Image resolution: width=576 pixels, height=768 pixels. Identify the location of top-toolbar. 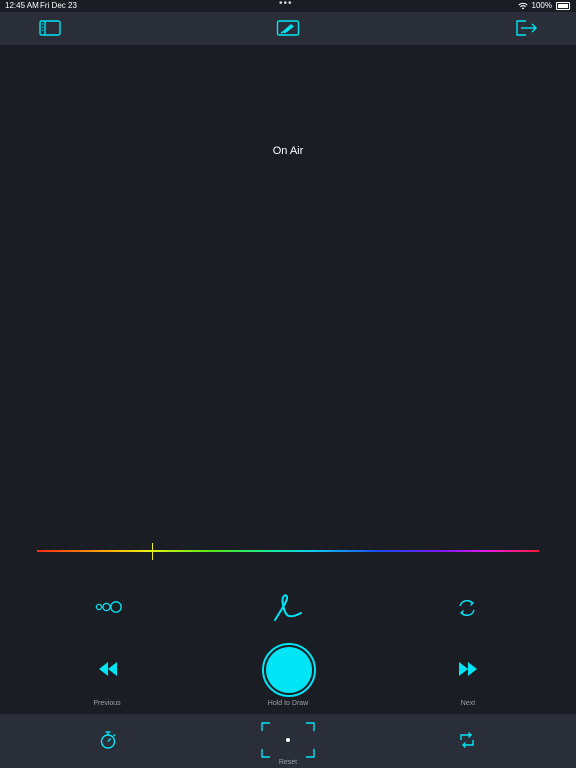
(288, 28).